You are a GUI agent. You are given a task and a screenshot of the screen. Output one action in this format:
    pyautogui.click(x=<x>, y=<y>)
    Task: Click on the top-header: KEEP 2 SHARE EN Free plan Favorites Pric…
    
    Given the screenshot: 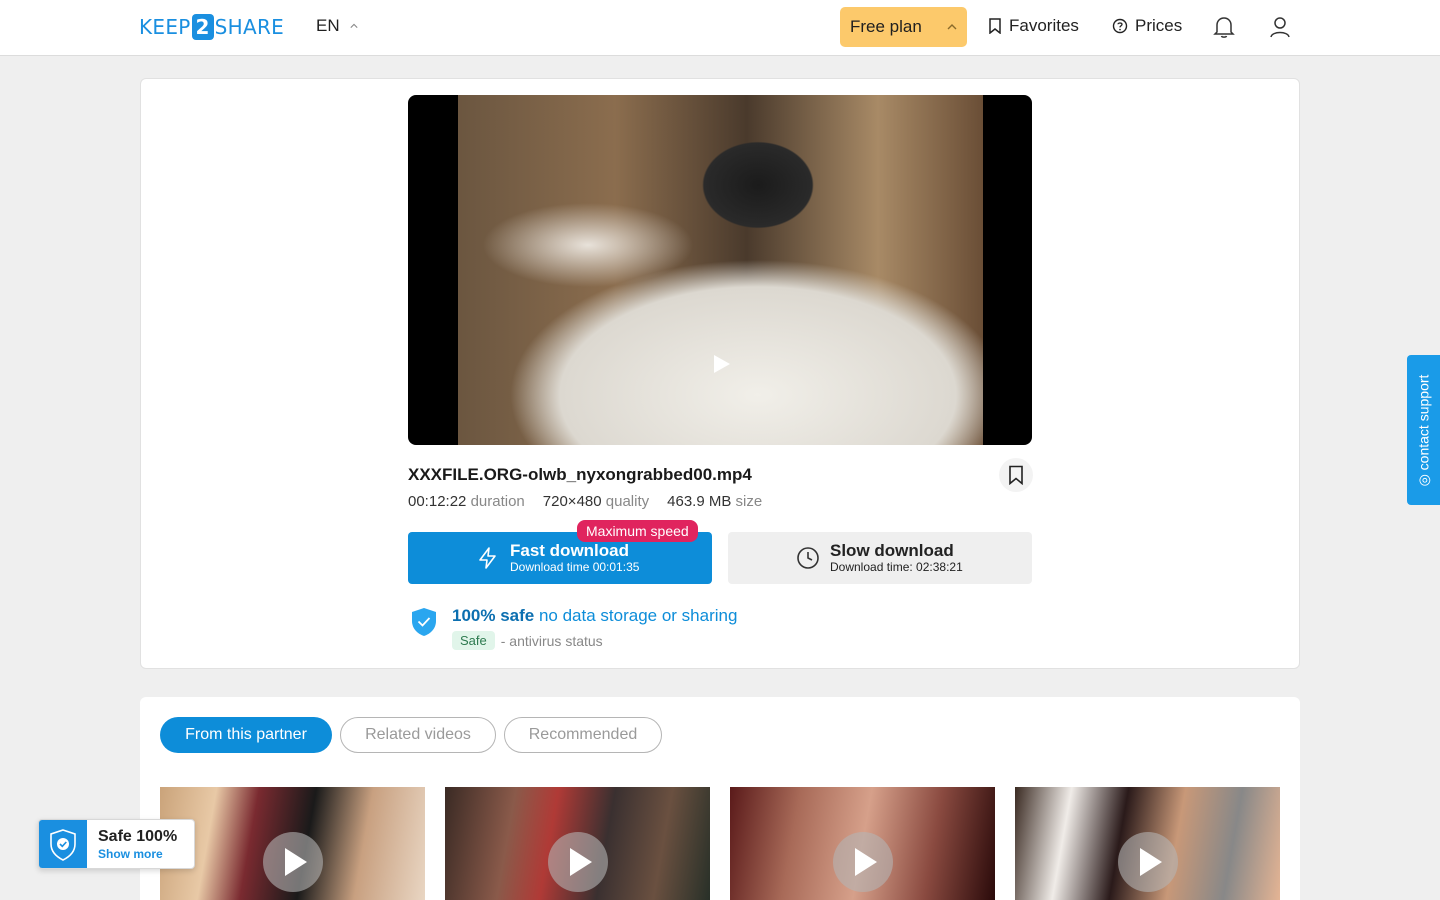 What is the action you would take?
    pyautogui.click(x=720, y=28)
    